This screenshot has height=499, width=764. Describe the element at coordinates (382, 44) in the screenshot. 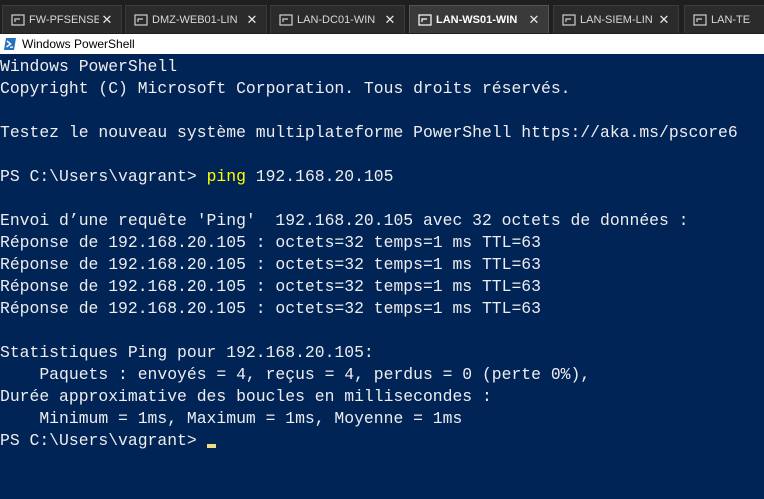

I see `window-title-bar: Windows PowerShell` at that location.